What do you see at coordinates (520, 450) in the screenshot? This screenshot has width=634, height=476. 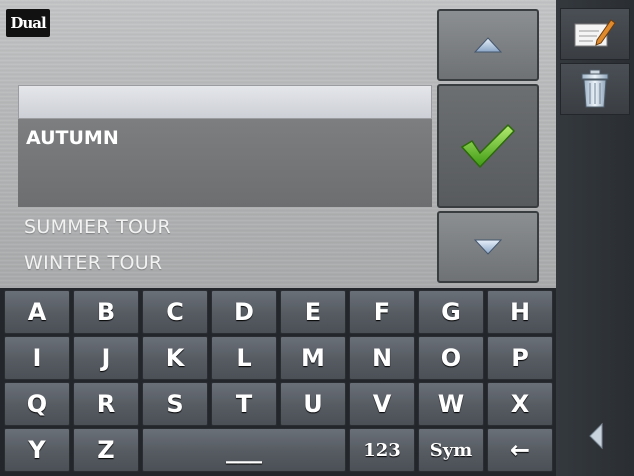 I see `backspace-key: ←` at bounding box center [520, 450].